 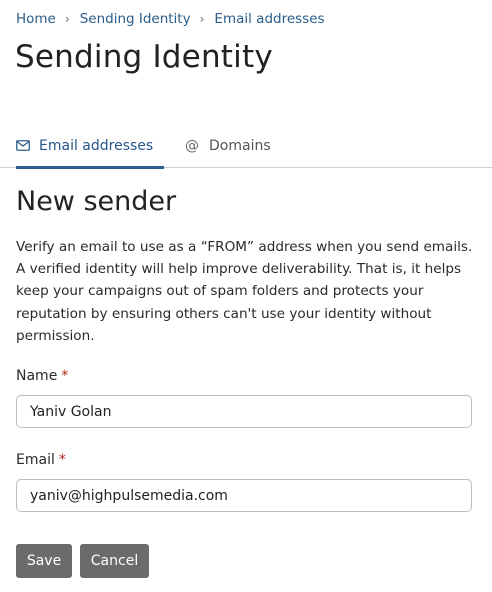 I want to click on tab-domains: @ Domains, so click(x=228, y=150).